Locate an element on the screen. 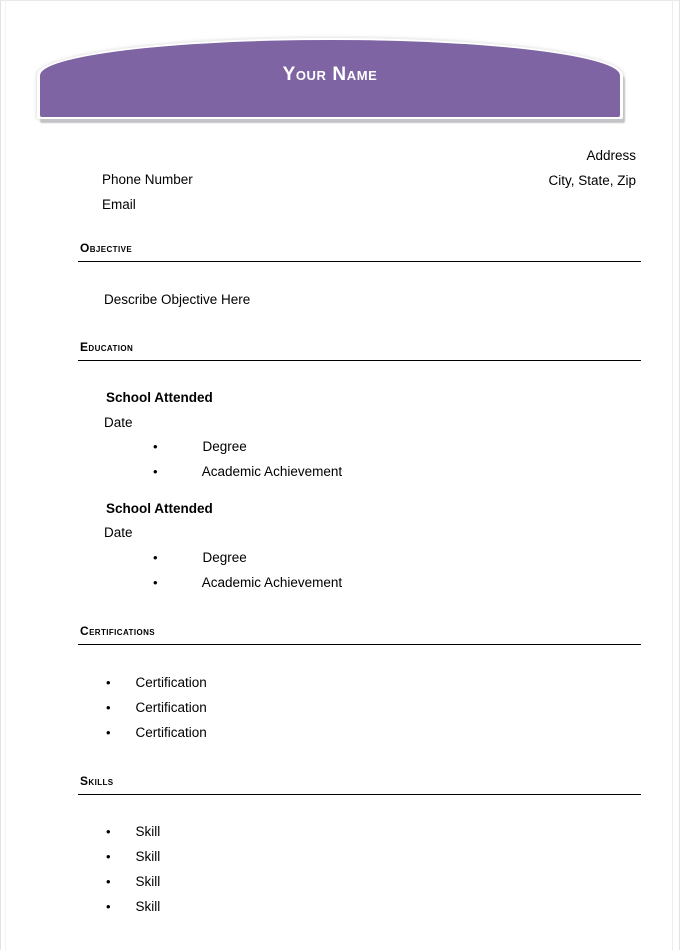 The width and height of the screenshot is (680, 951). skill-bullet-4: • Skill is located at coordinates (133, 906).